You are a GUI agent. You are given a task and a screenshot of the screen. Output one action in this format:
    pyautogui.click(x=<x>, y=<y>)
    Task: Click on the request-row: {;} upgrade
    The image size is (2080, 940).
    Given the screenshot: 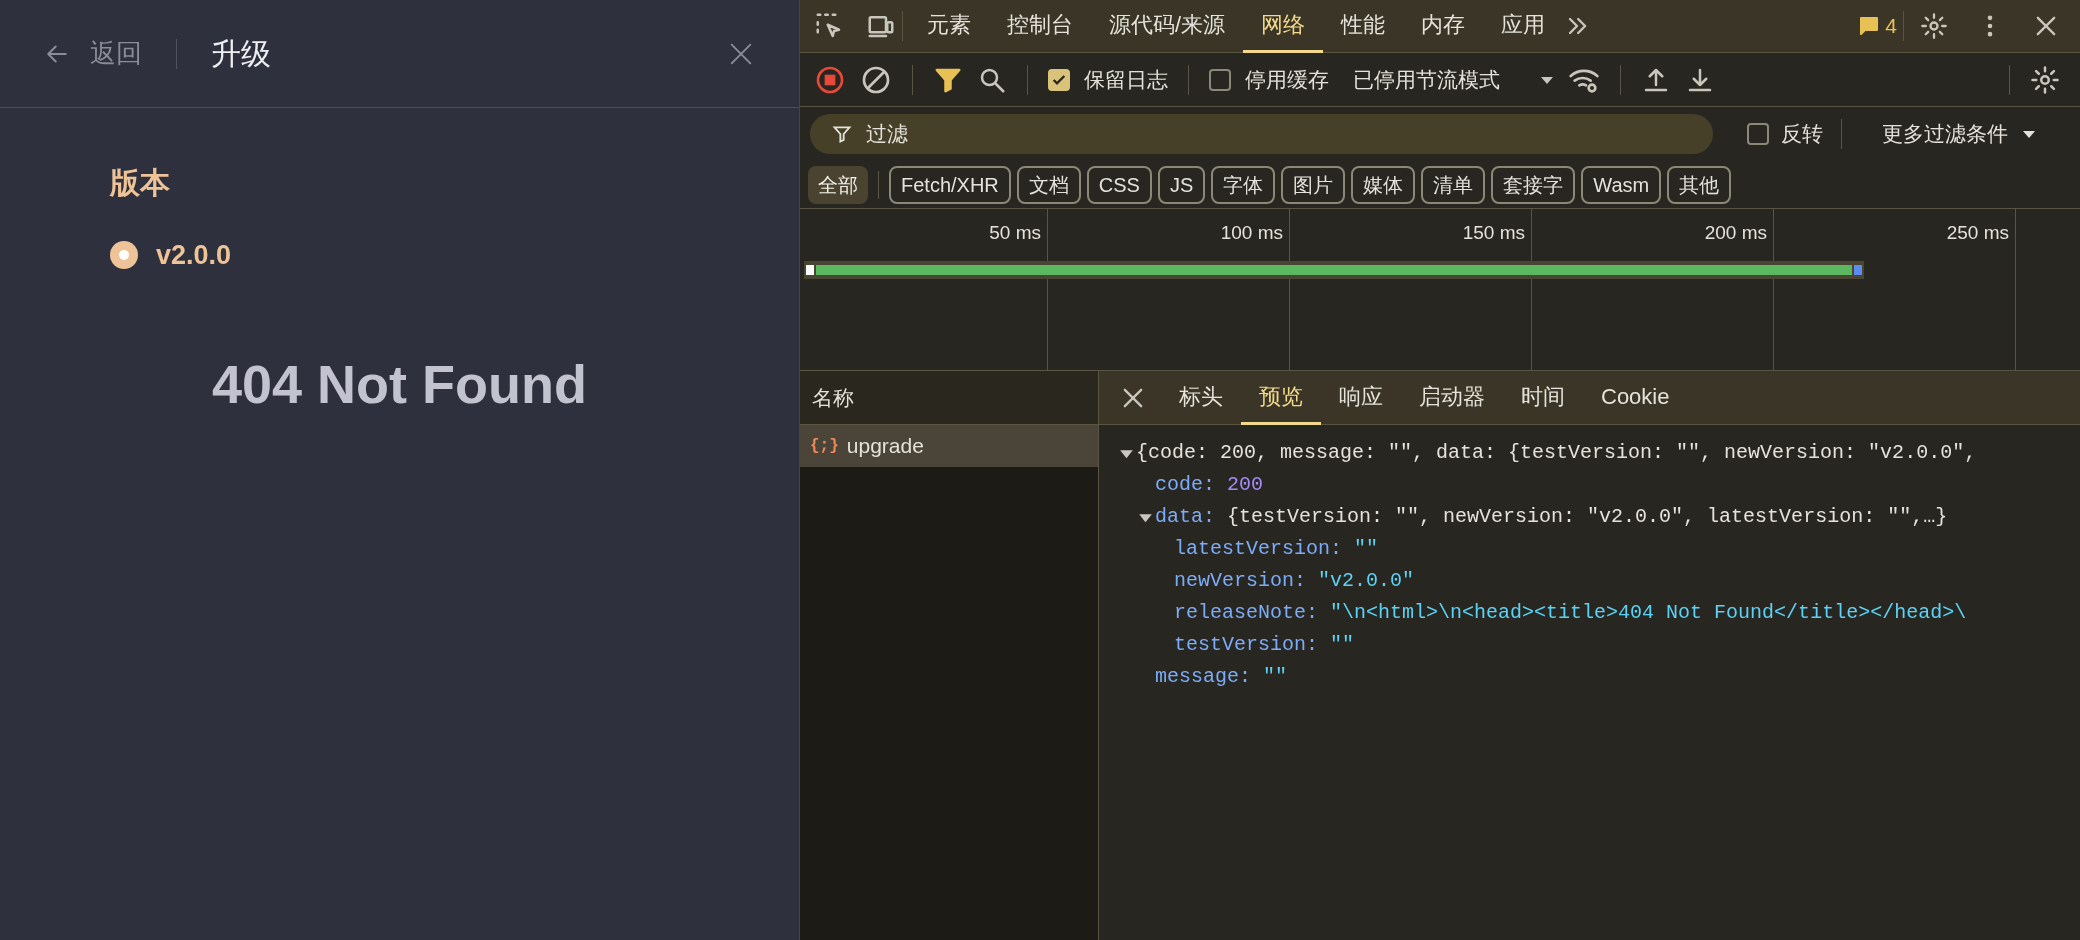 What is the action you would take?
    pyautogui.click(x=949, y=446)
    